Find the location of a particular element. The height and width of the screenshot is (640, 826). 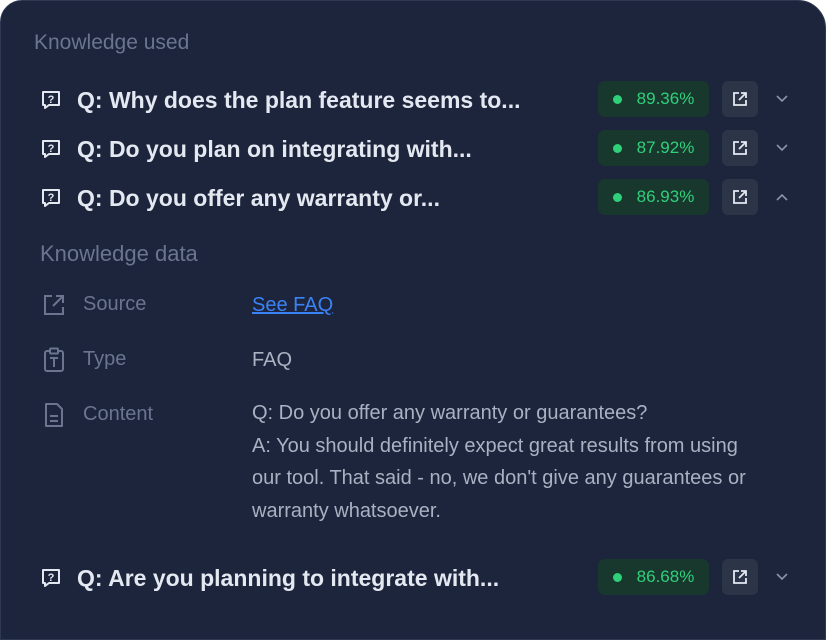

similarity-score-badge: 89.36% is located at coordinates (653, 99).